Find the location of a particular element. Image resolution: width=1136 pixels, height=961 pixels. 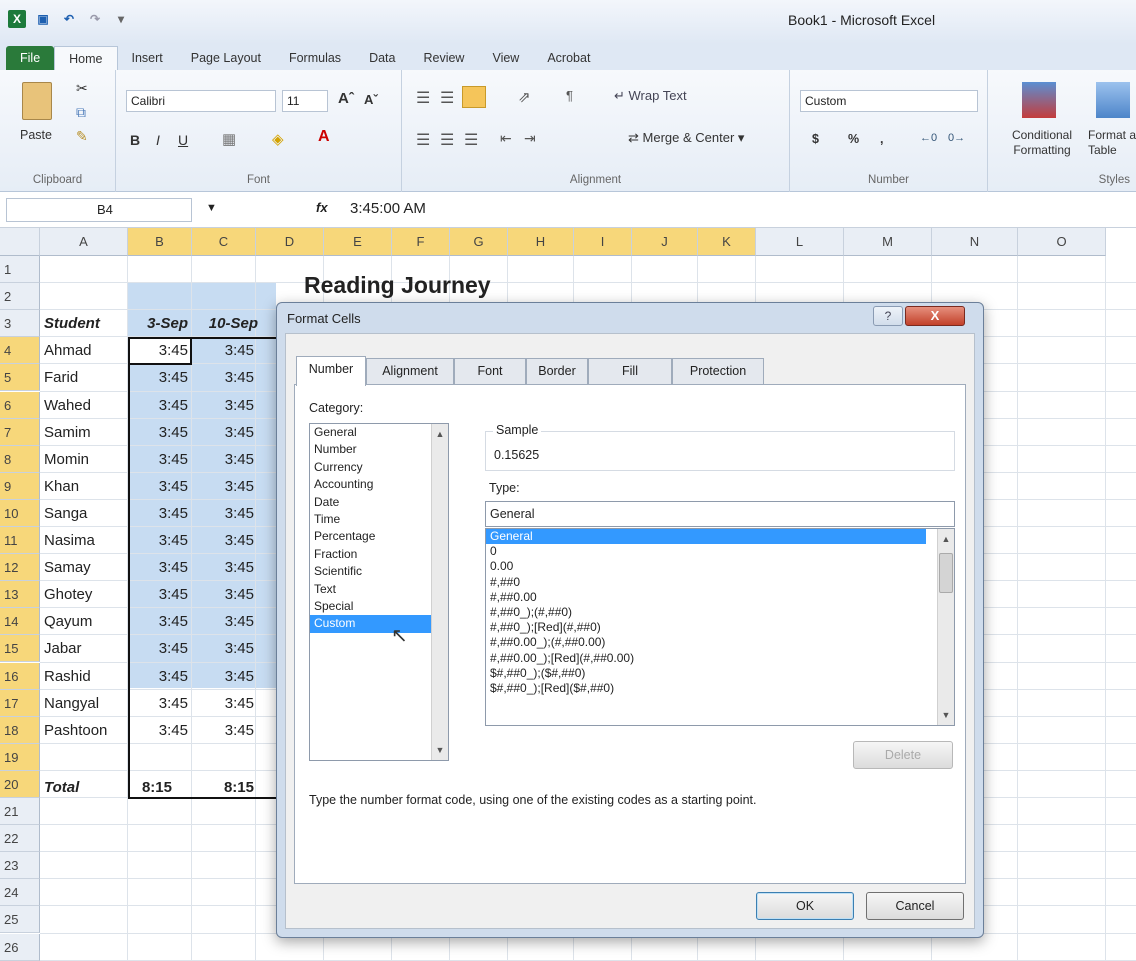

comma-icon: , is located at coordinates (881, 139).